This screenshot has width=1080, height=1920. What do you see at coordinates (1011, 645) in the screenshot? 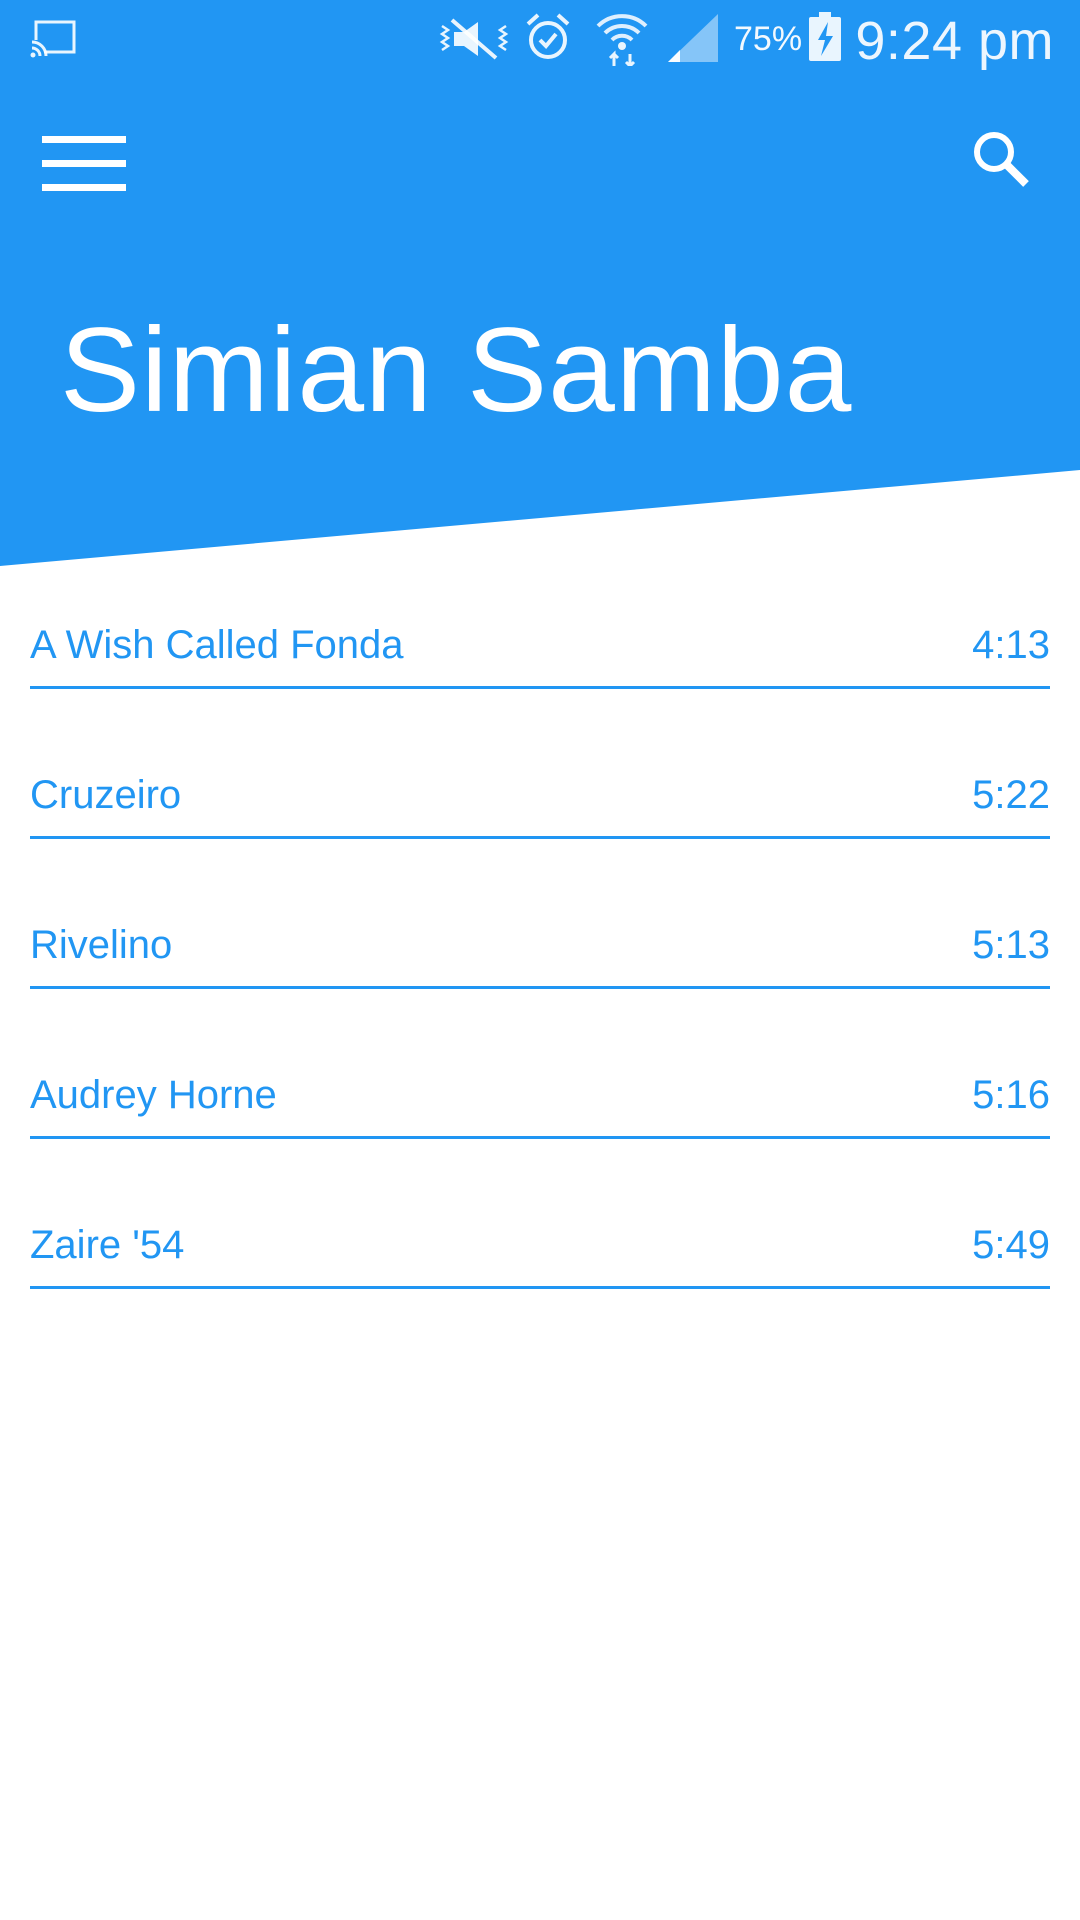
I see `track-duration: 4:13` at bounding box center [1011, 645].